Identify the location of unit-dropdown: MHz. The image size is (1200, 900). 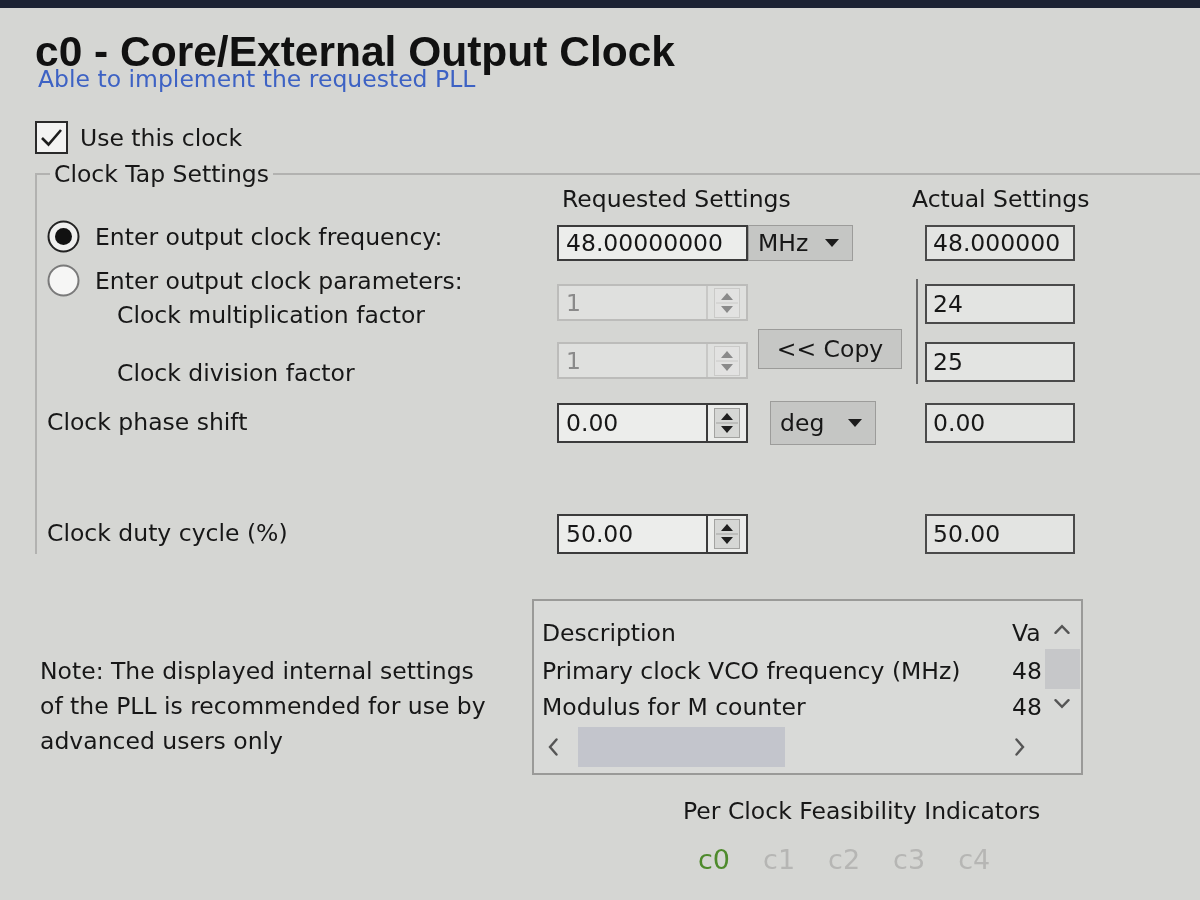
(800, 243).